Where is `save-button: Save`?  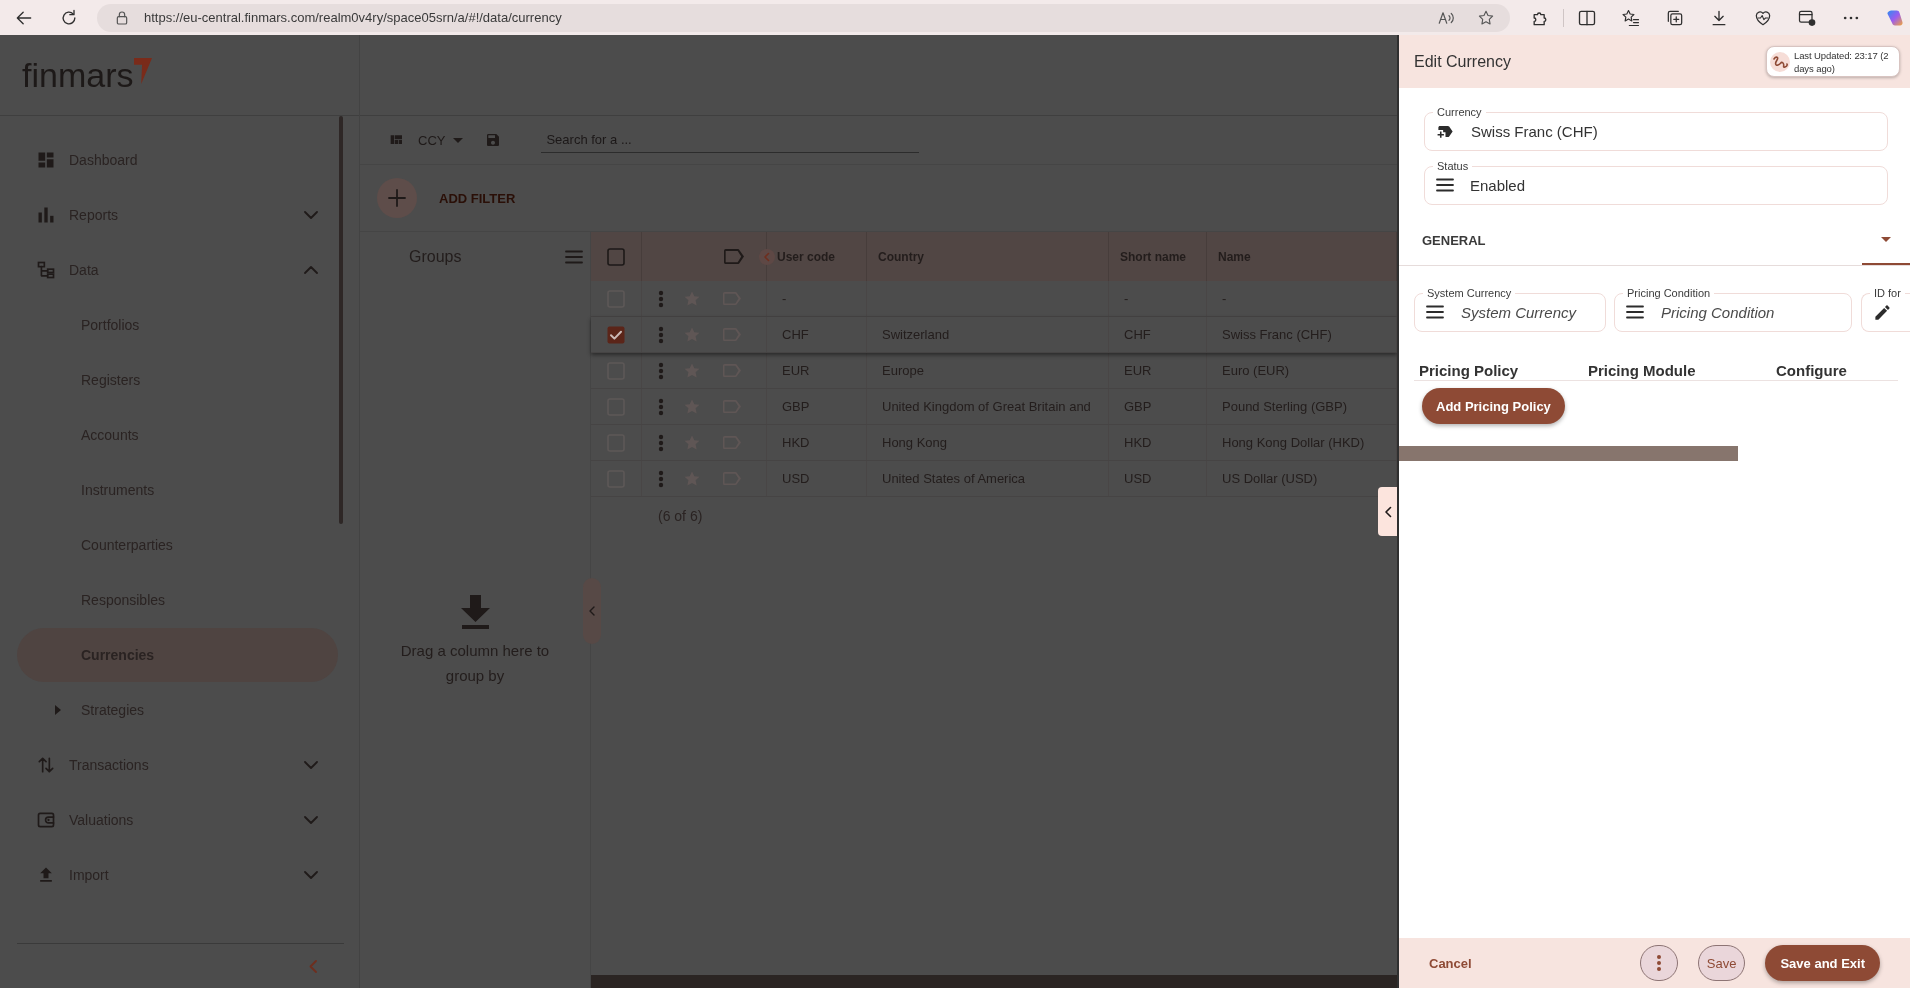
save-button: Save is located at coordinates (1721, 963).